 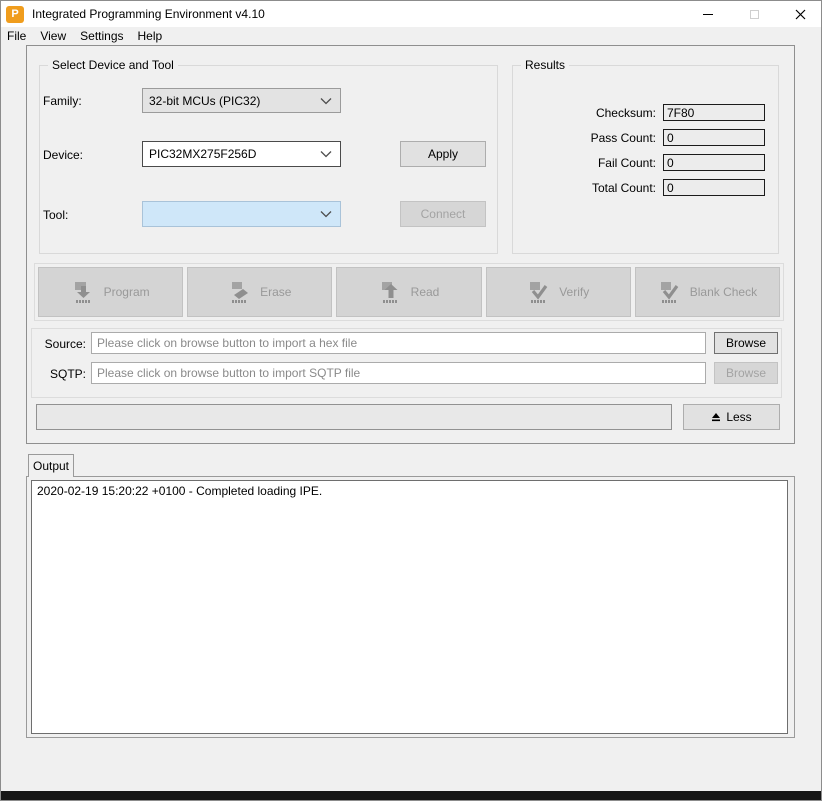 I want to click on pass-count-label: Pass Count:, so click(x=623, y=138).